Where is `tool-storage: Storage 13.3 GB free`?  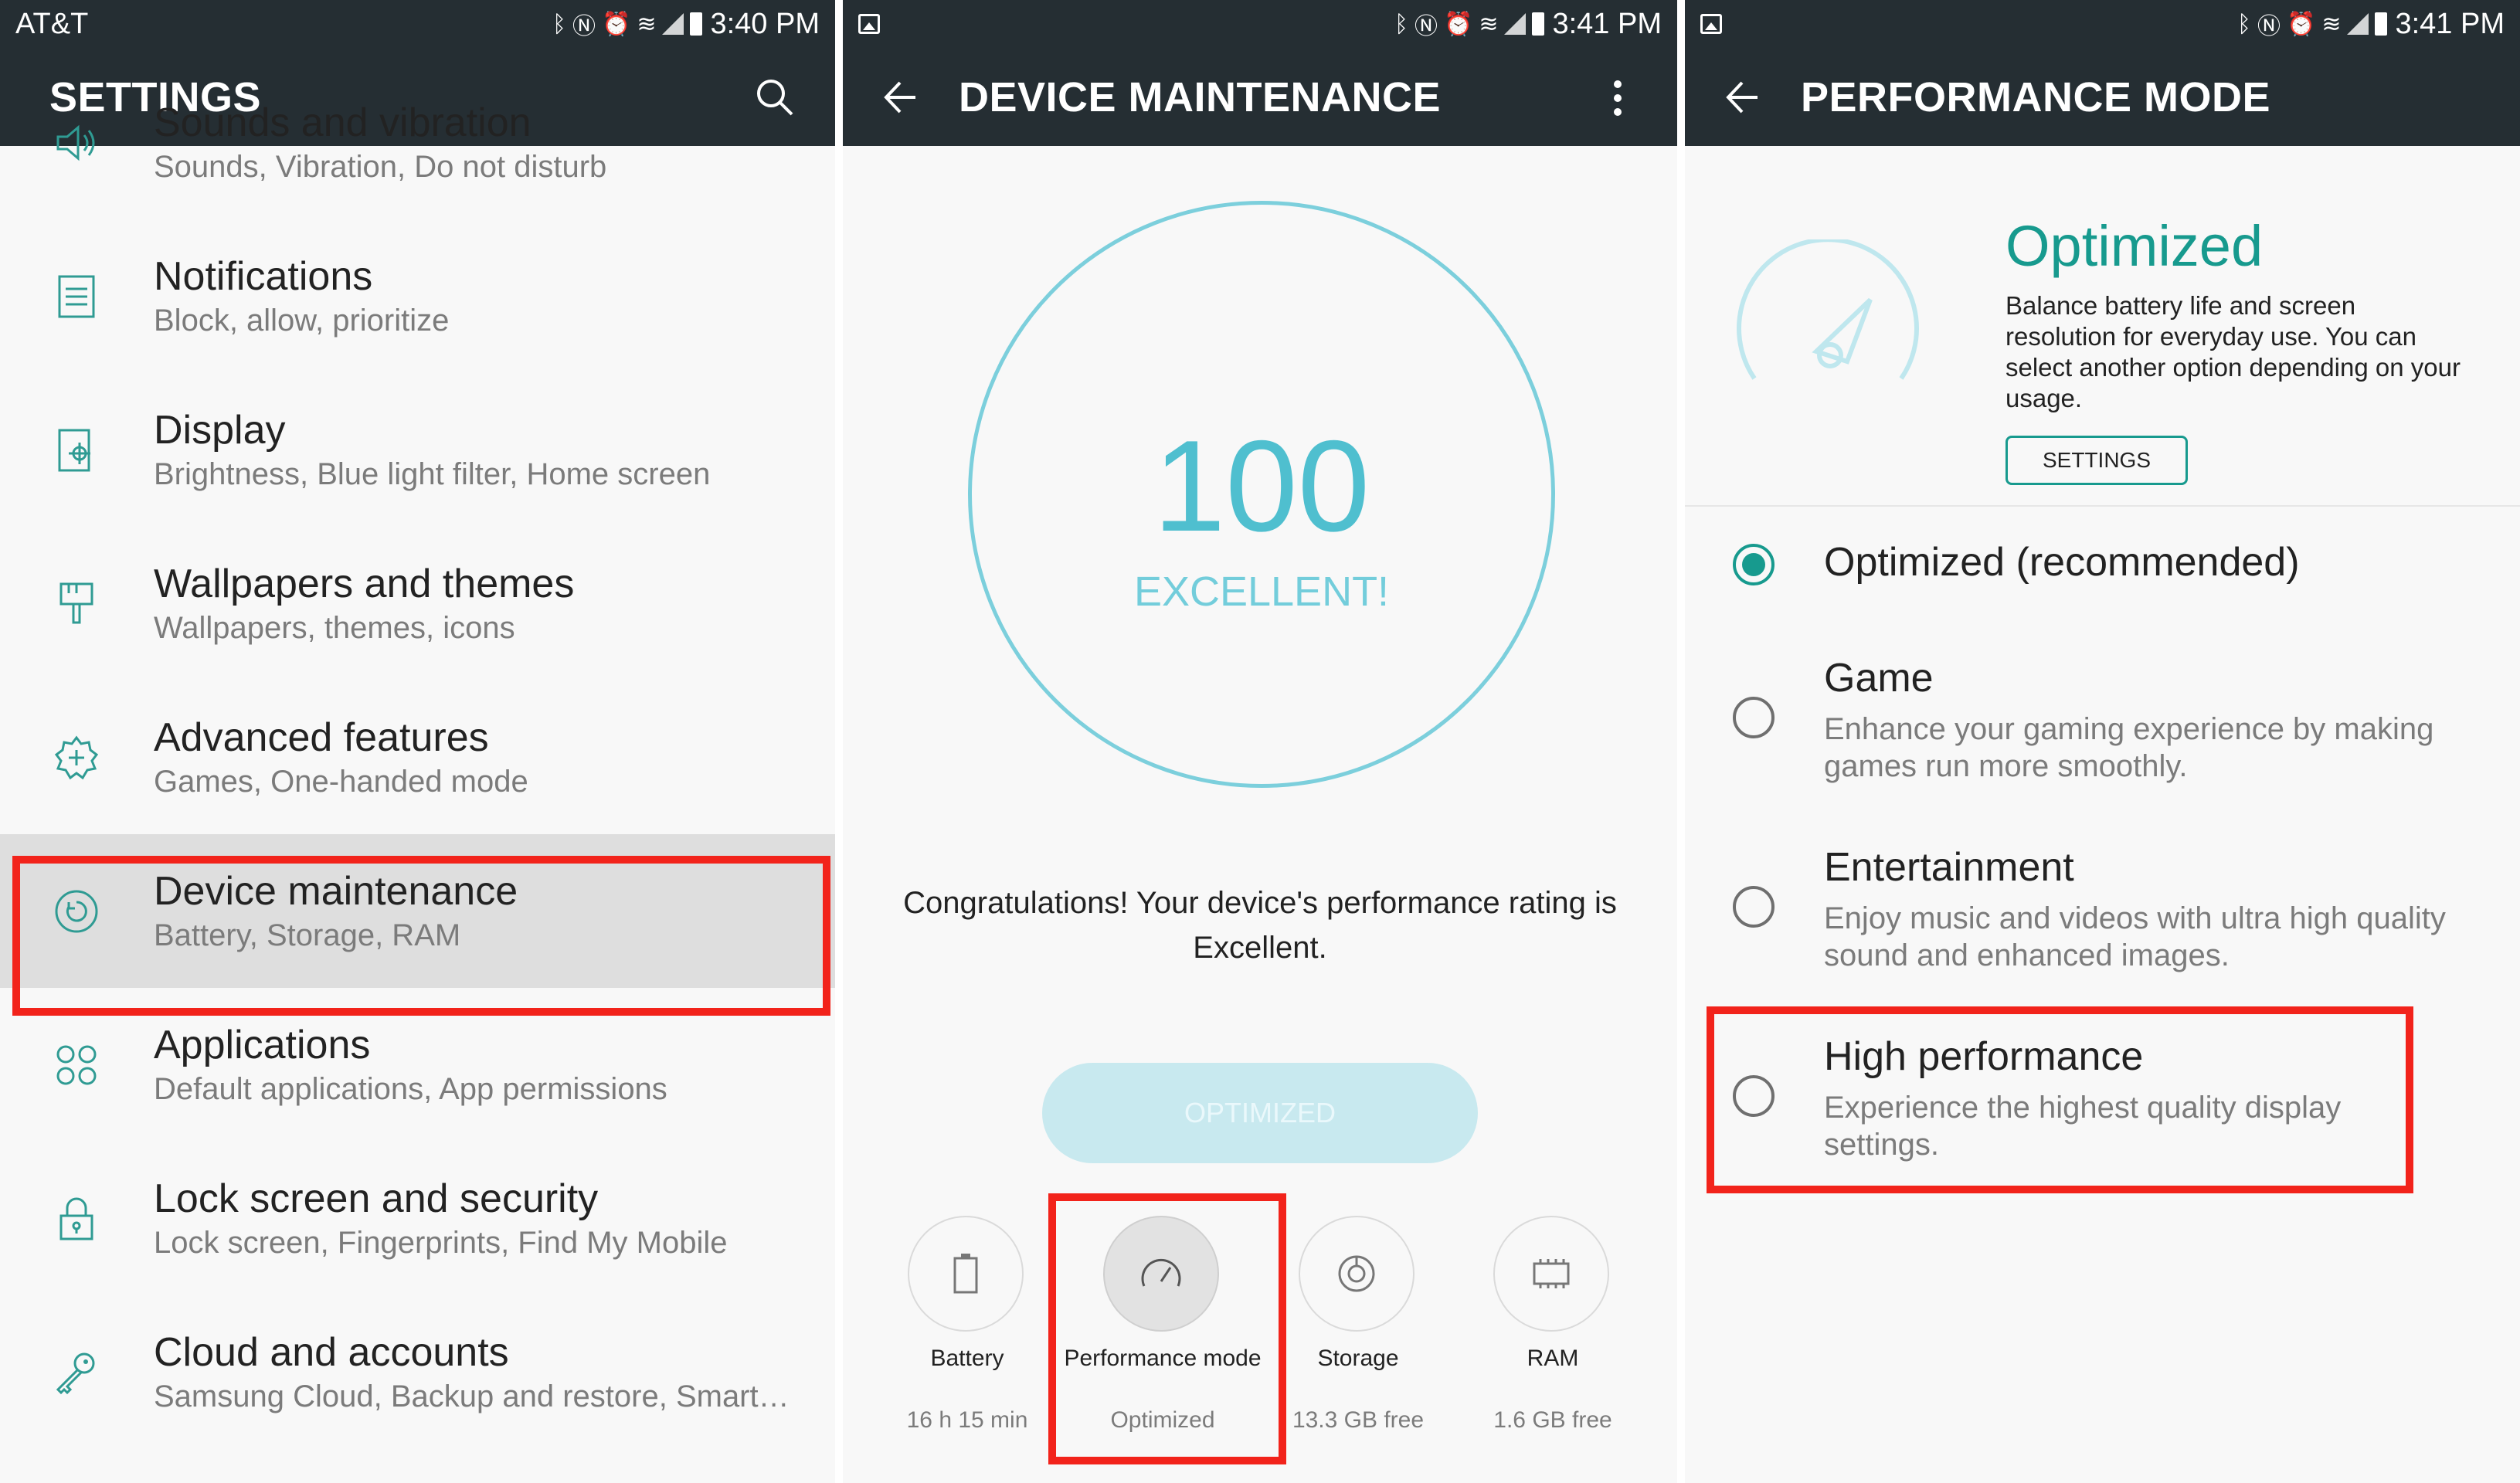
tool-storage: Storage 13.3 GB free is located at coordinates (1358, 1324).